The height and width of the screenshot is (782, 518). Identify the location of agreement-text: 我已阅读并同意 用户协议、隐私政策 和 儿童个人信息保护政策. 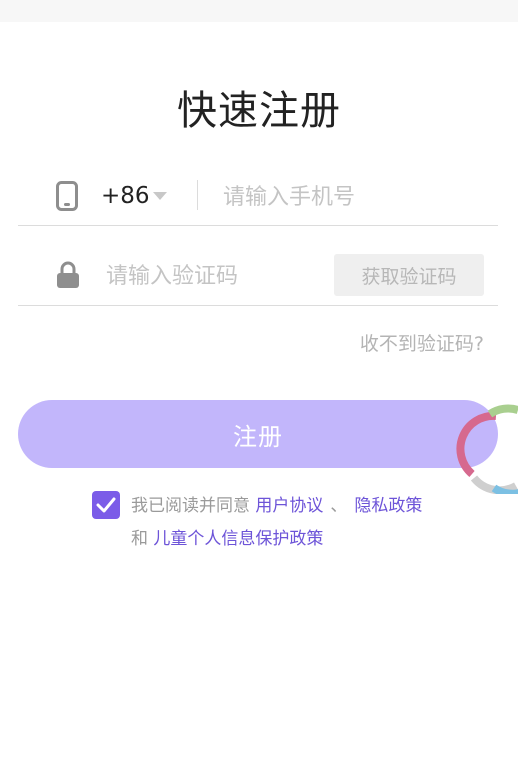
(291, 523).